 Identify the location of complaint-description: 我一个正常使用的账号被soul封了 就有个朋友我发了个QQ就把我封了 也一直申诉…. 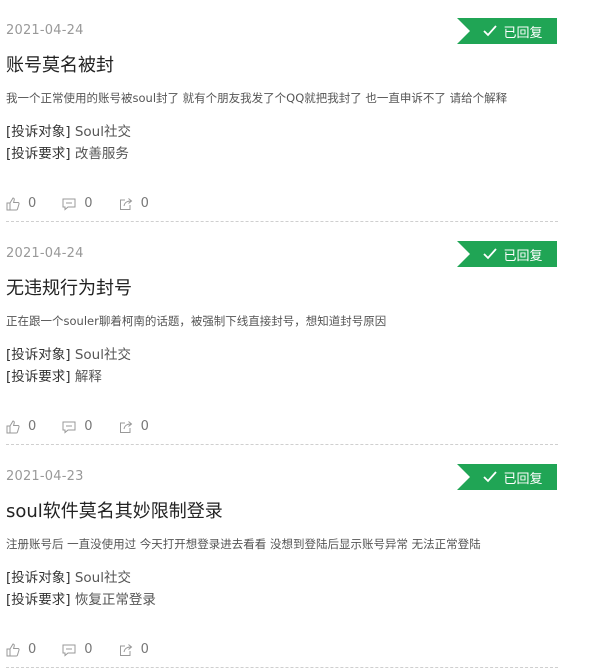
(257, 98).